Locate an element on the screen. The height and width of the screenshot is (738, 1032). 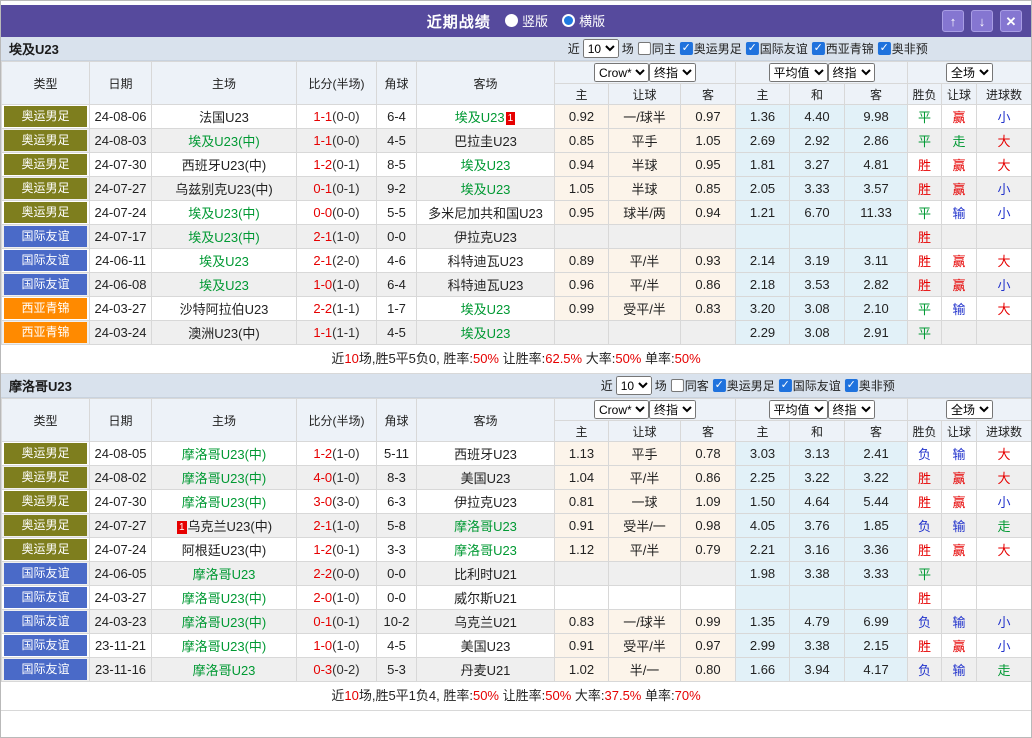
away-team-name: 伊拉克U23 is located at coordinates (485, 237).